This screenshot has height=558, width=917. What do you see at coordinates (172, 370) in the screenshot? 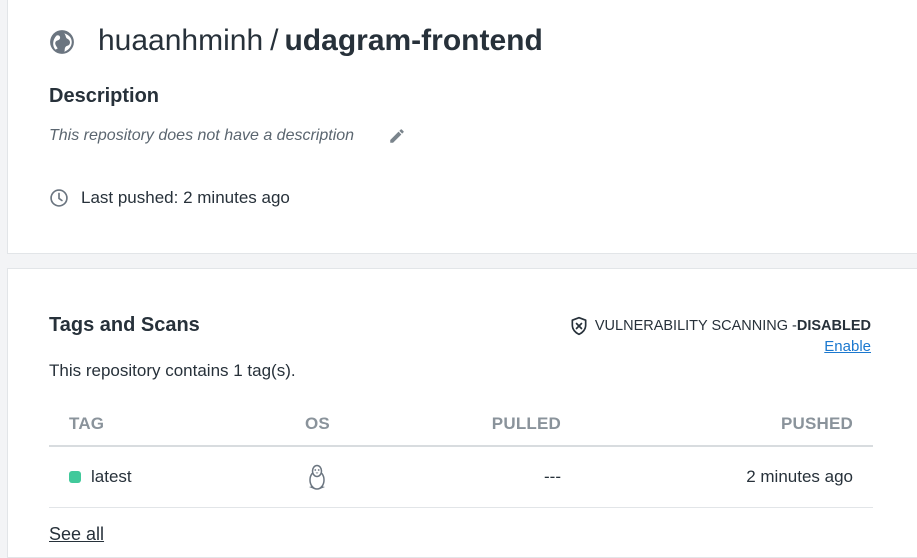
I see `tag-count-text: This repository contains 1 tag(s).` at bounding box center [172, 370].